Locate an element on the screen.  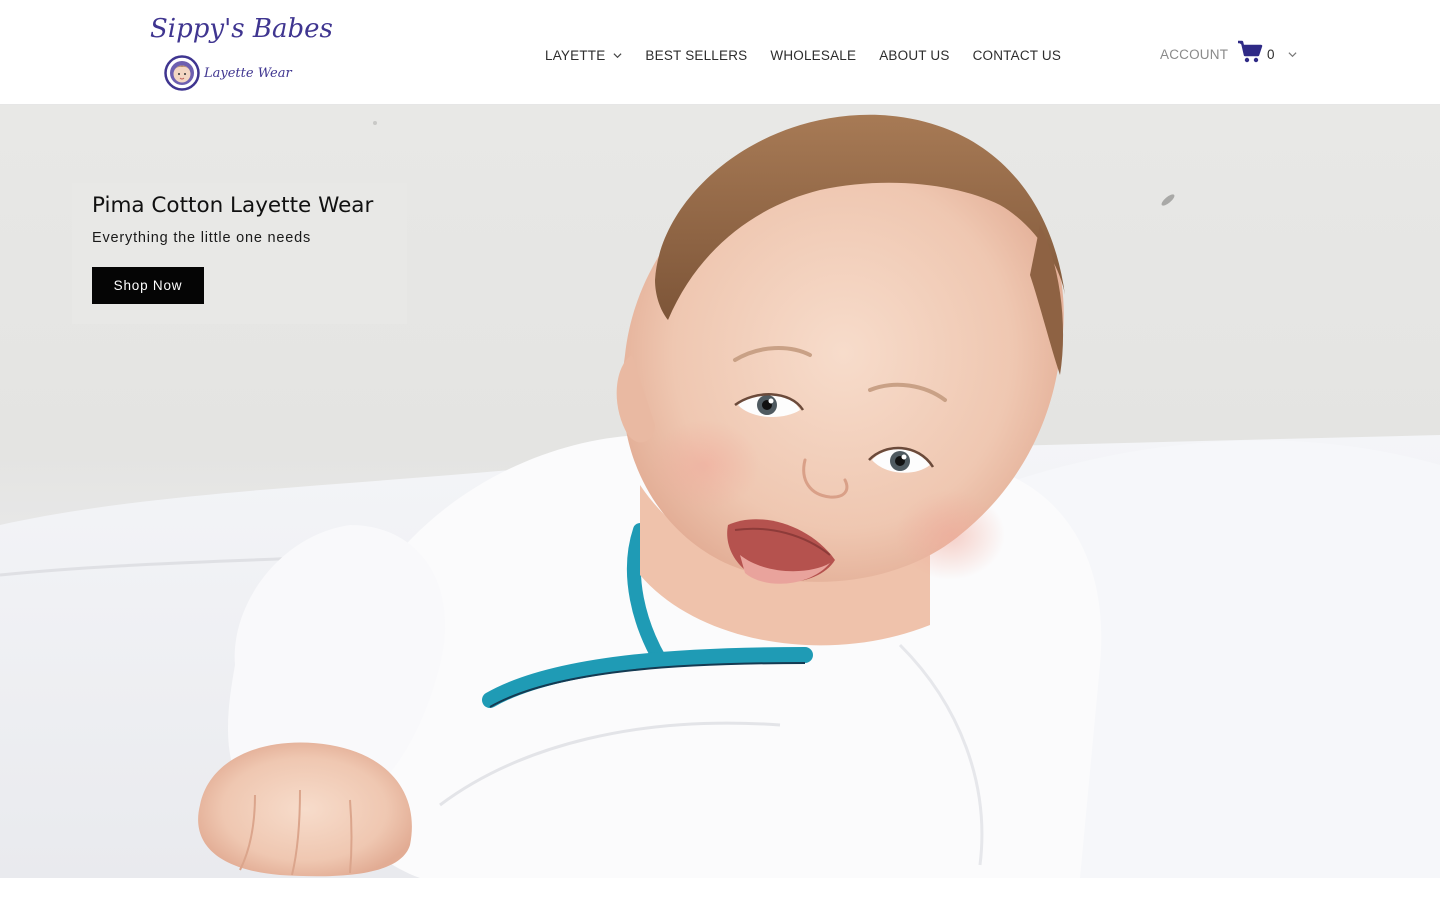
baby-face-icon is located at coordinates (182, 73).